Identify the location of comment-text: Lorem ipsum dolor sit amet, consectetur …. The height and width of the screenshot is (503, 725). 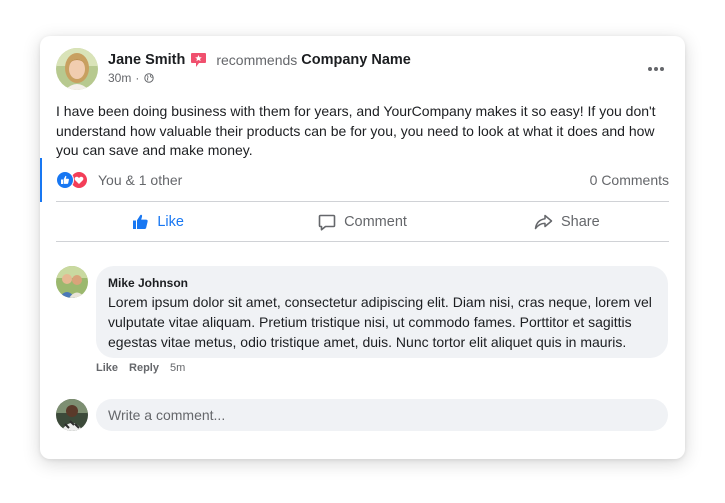
(380, 322).